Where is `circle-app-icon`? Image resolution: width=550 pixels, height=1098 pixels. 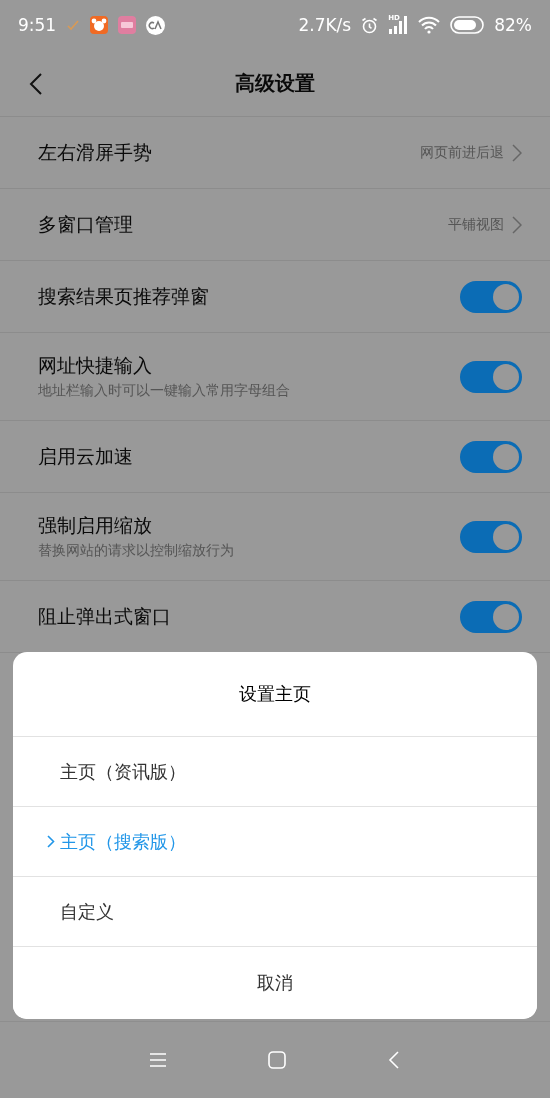 circle-app-icon is located at coordinates (156, 25).